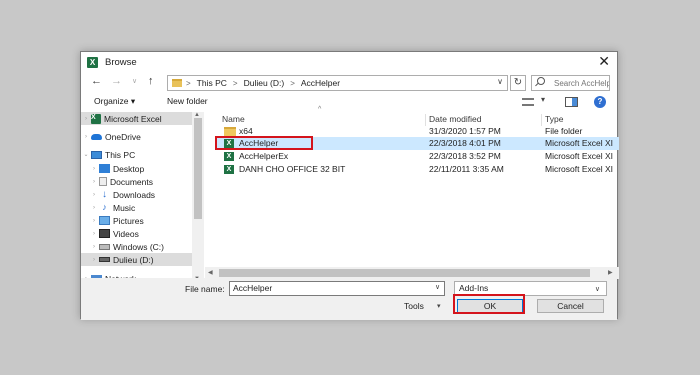  I want to click on address-bar: > This PC > Dulieu (D:) > AccHelper ∨, so click(337, 83).